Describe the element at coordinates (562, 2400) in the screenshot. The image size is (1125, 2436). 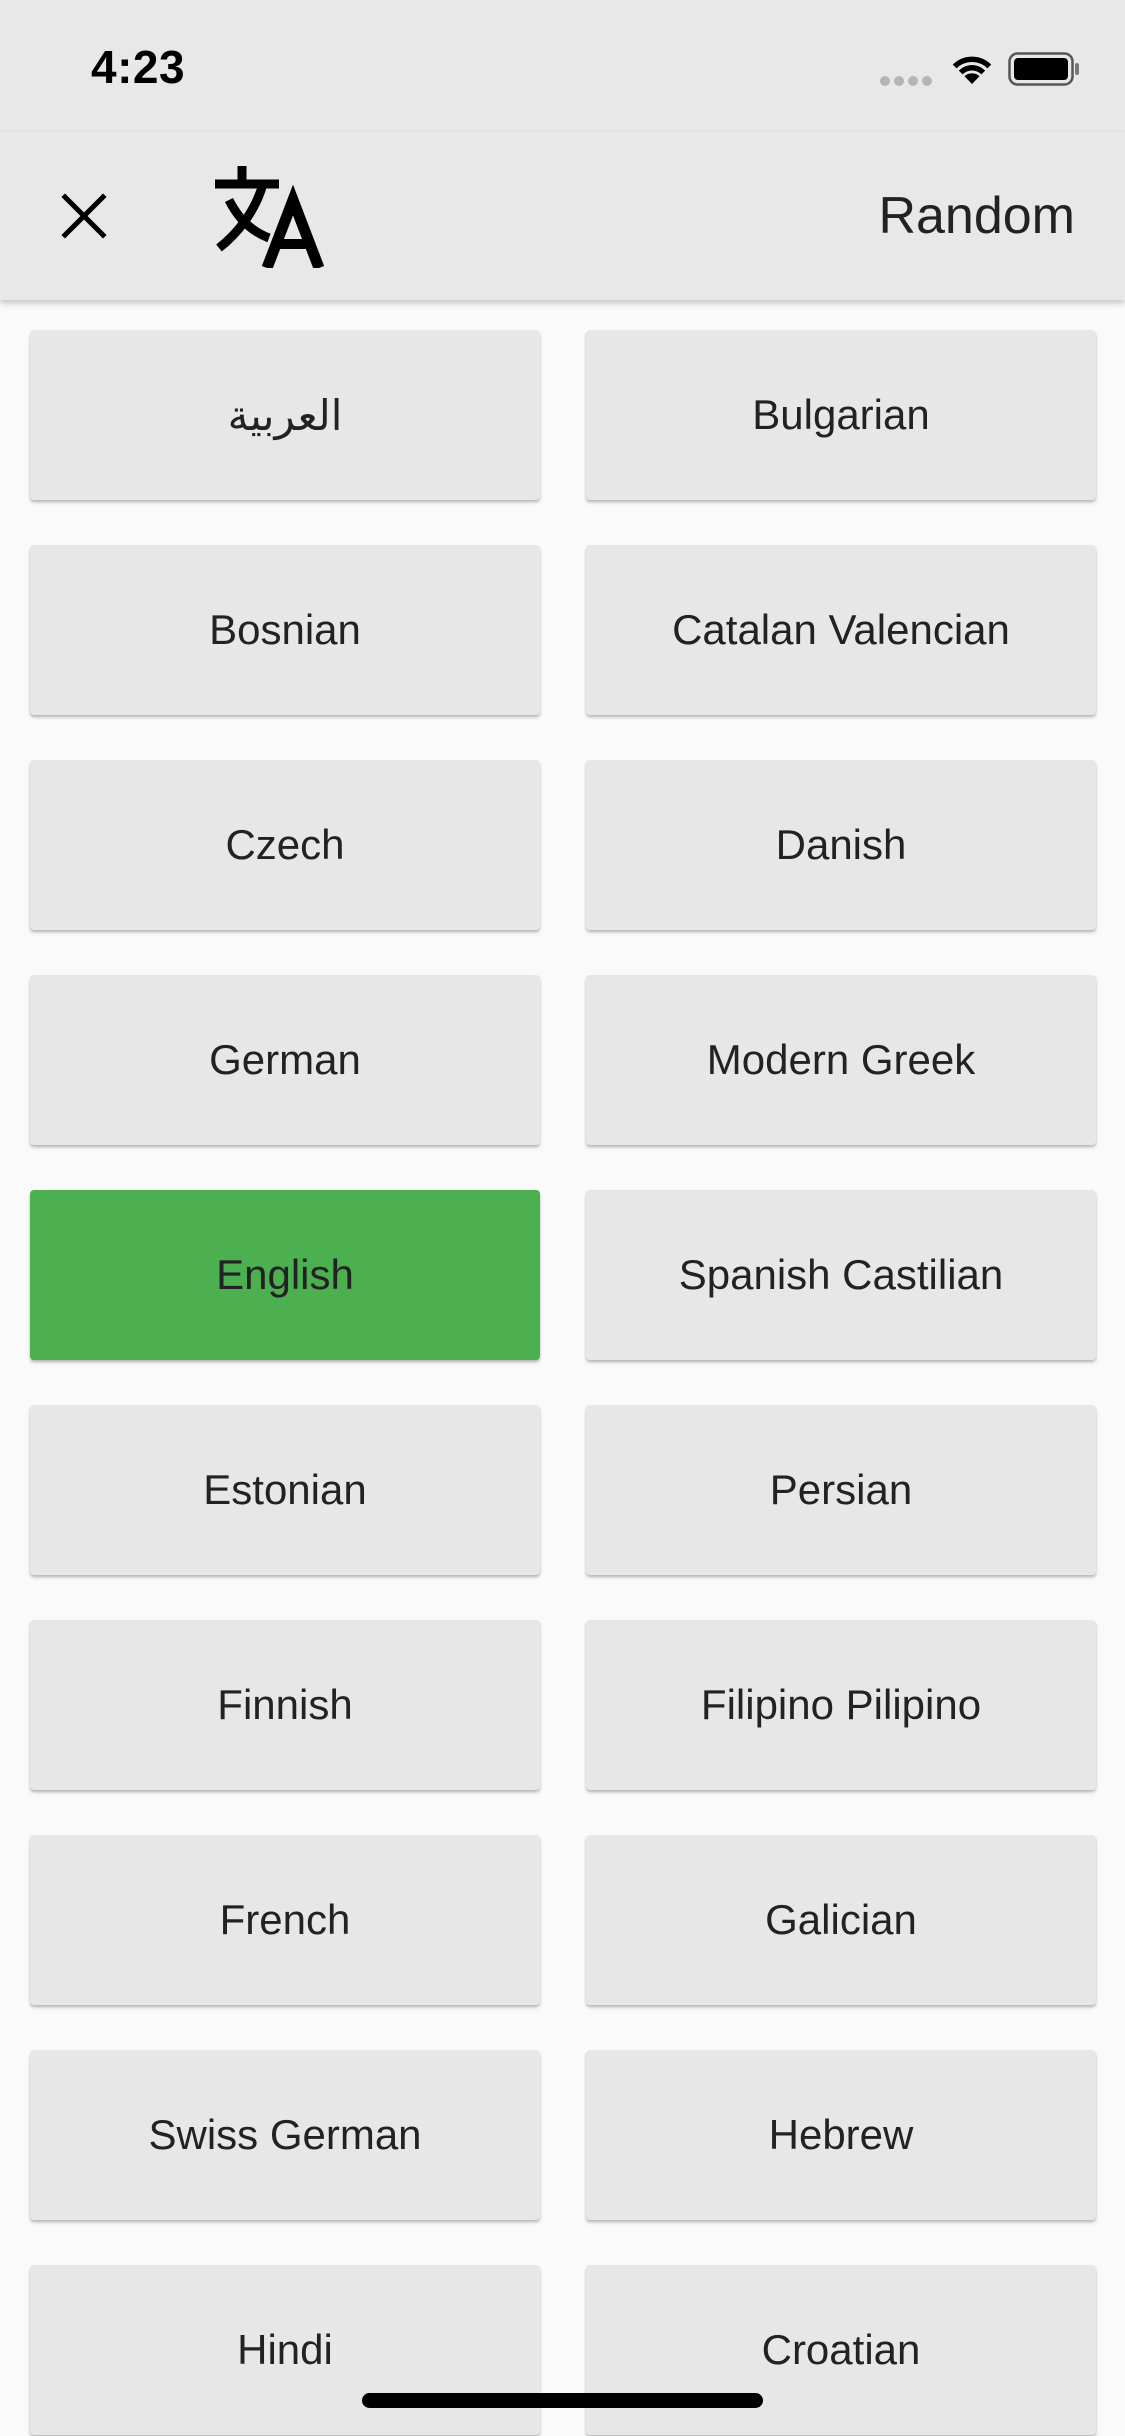
I see `home-indicator` at that location.